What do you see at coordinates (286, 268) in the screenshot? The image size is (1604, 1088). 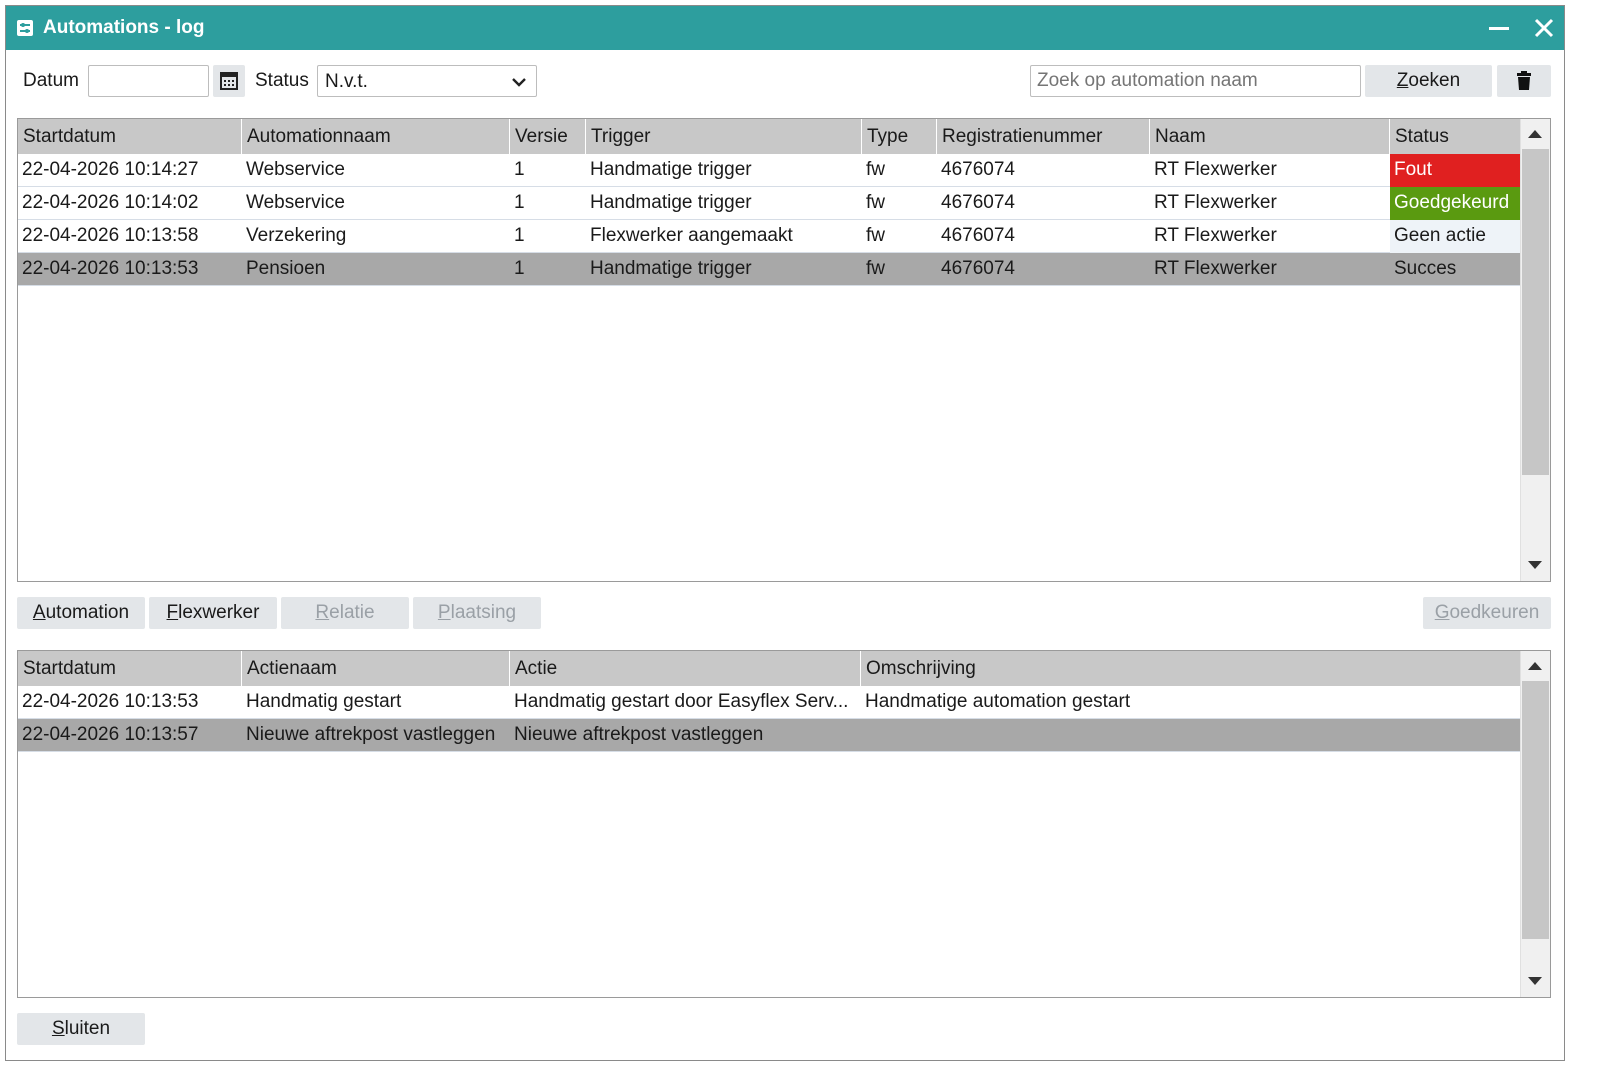 I see `cell-automationnaam: Pensioen` at bounding box center [286, 268].